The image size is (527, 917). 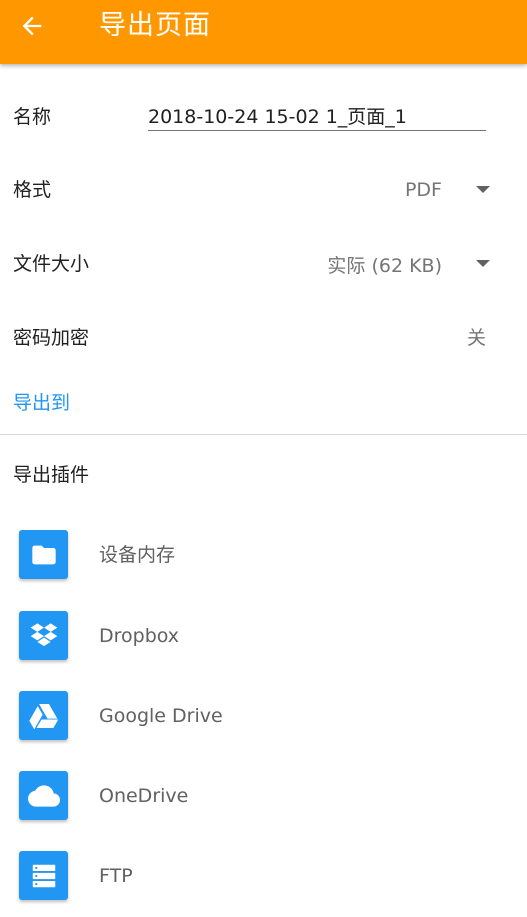 I want to click on password-toggle: 关, so click(x=476, y=338).